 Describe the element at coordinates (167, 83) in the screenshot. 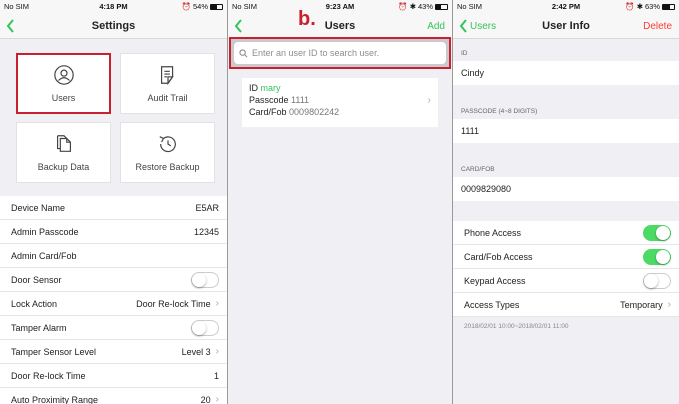

I see `audit-trail-tile: Audit Trail` at that location.